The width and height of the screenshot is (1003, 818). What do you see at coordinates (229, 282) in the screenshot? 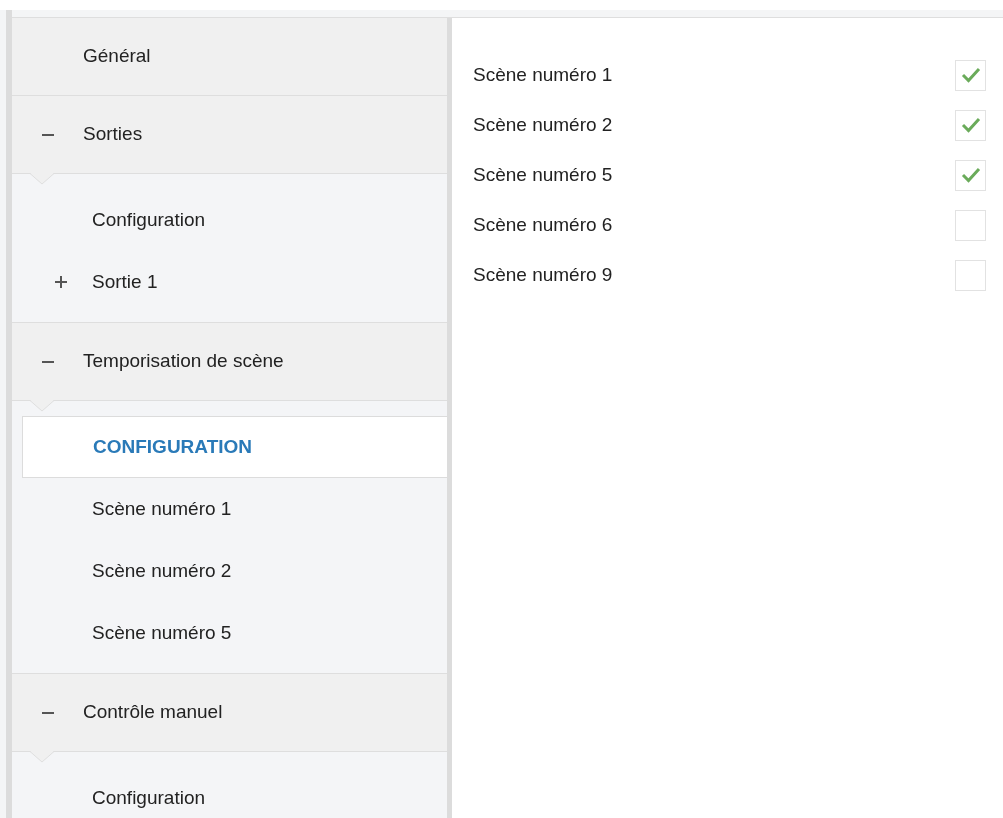
I see `tree-item: Sortie 1` at bounding box center [229, 282].